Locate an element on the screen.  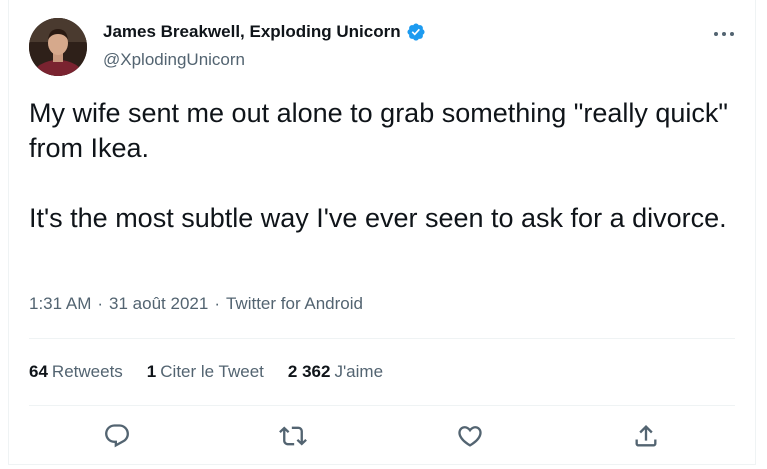
author-name-row: James Breakwell, Exploding Unicorn is located at coordinates (264, 32).